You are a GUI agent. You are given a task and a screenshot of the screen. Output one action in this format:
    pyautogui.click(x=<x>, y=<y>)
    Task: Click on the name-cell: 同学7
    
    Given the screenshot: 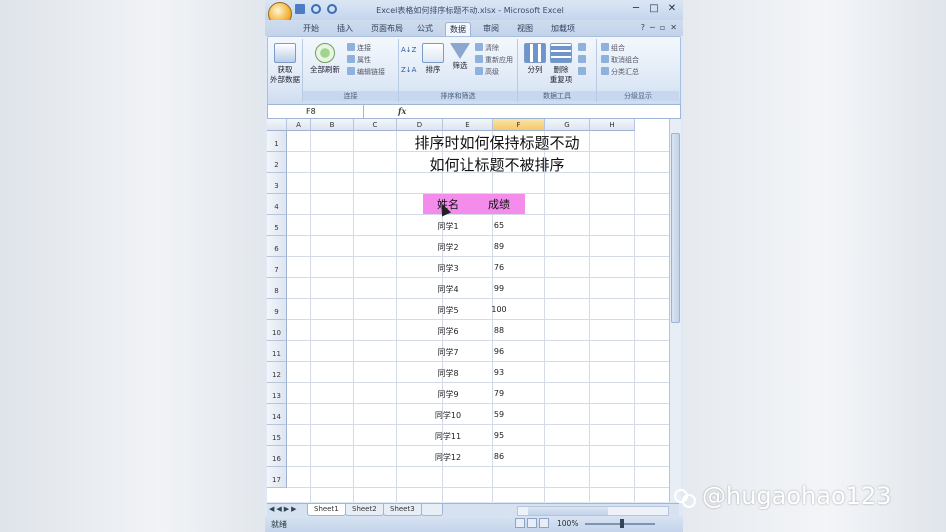 What is the action you would take?
    pyautogui.click(x=448, y=352)
    